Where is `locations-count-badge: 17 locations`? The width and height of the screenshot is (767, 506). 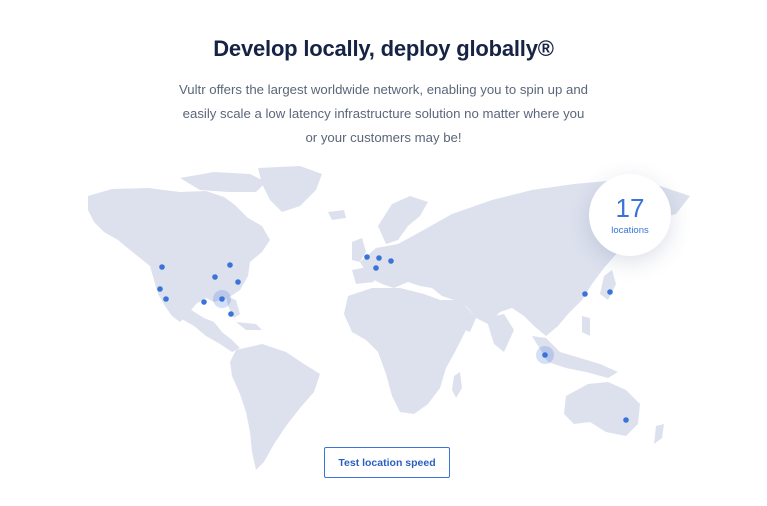
locations-count-badge: 17 locations is located at coordinates (630, 215).